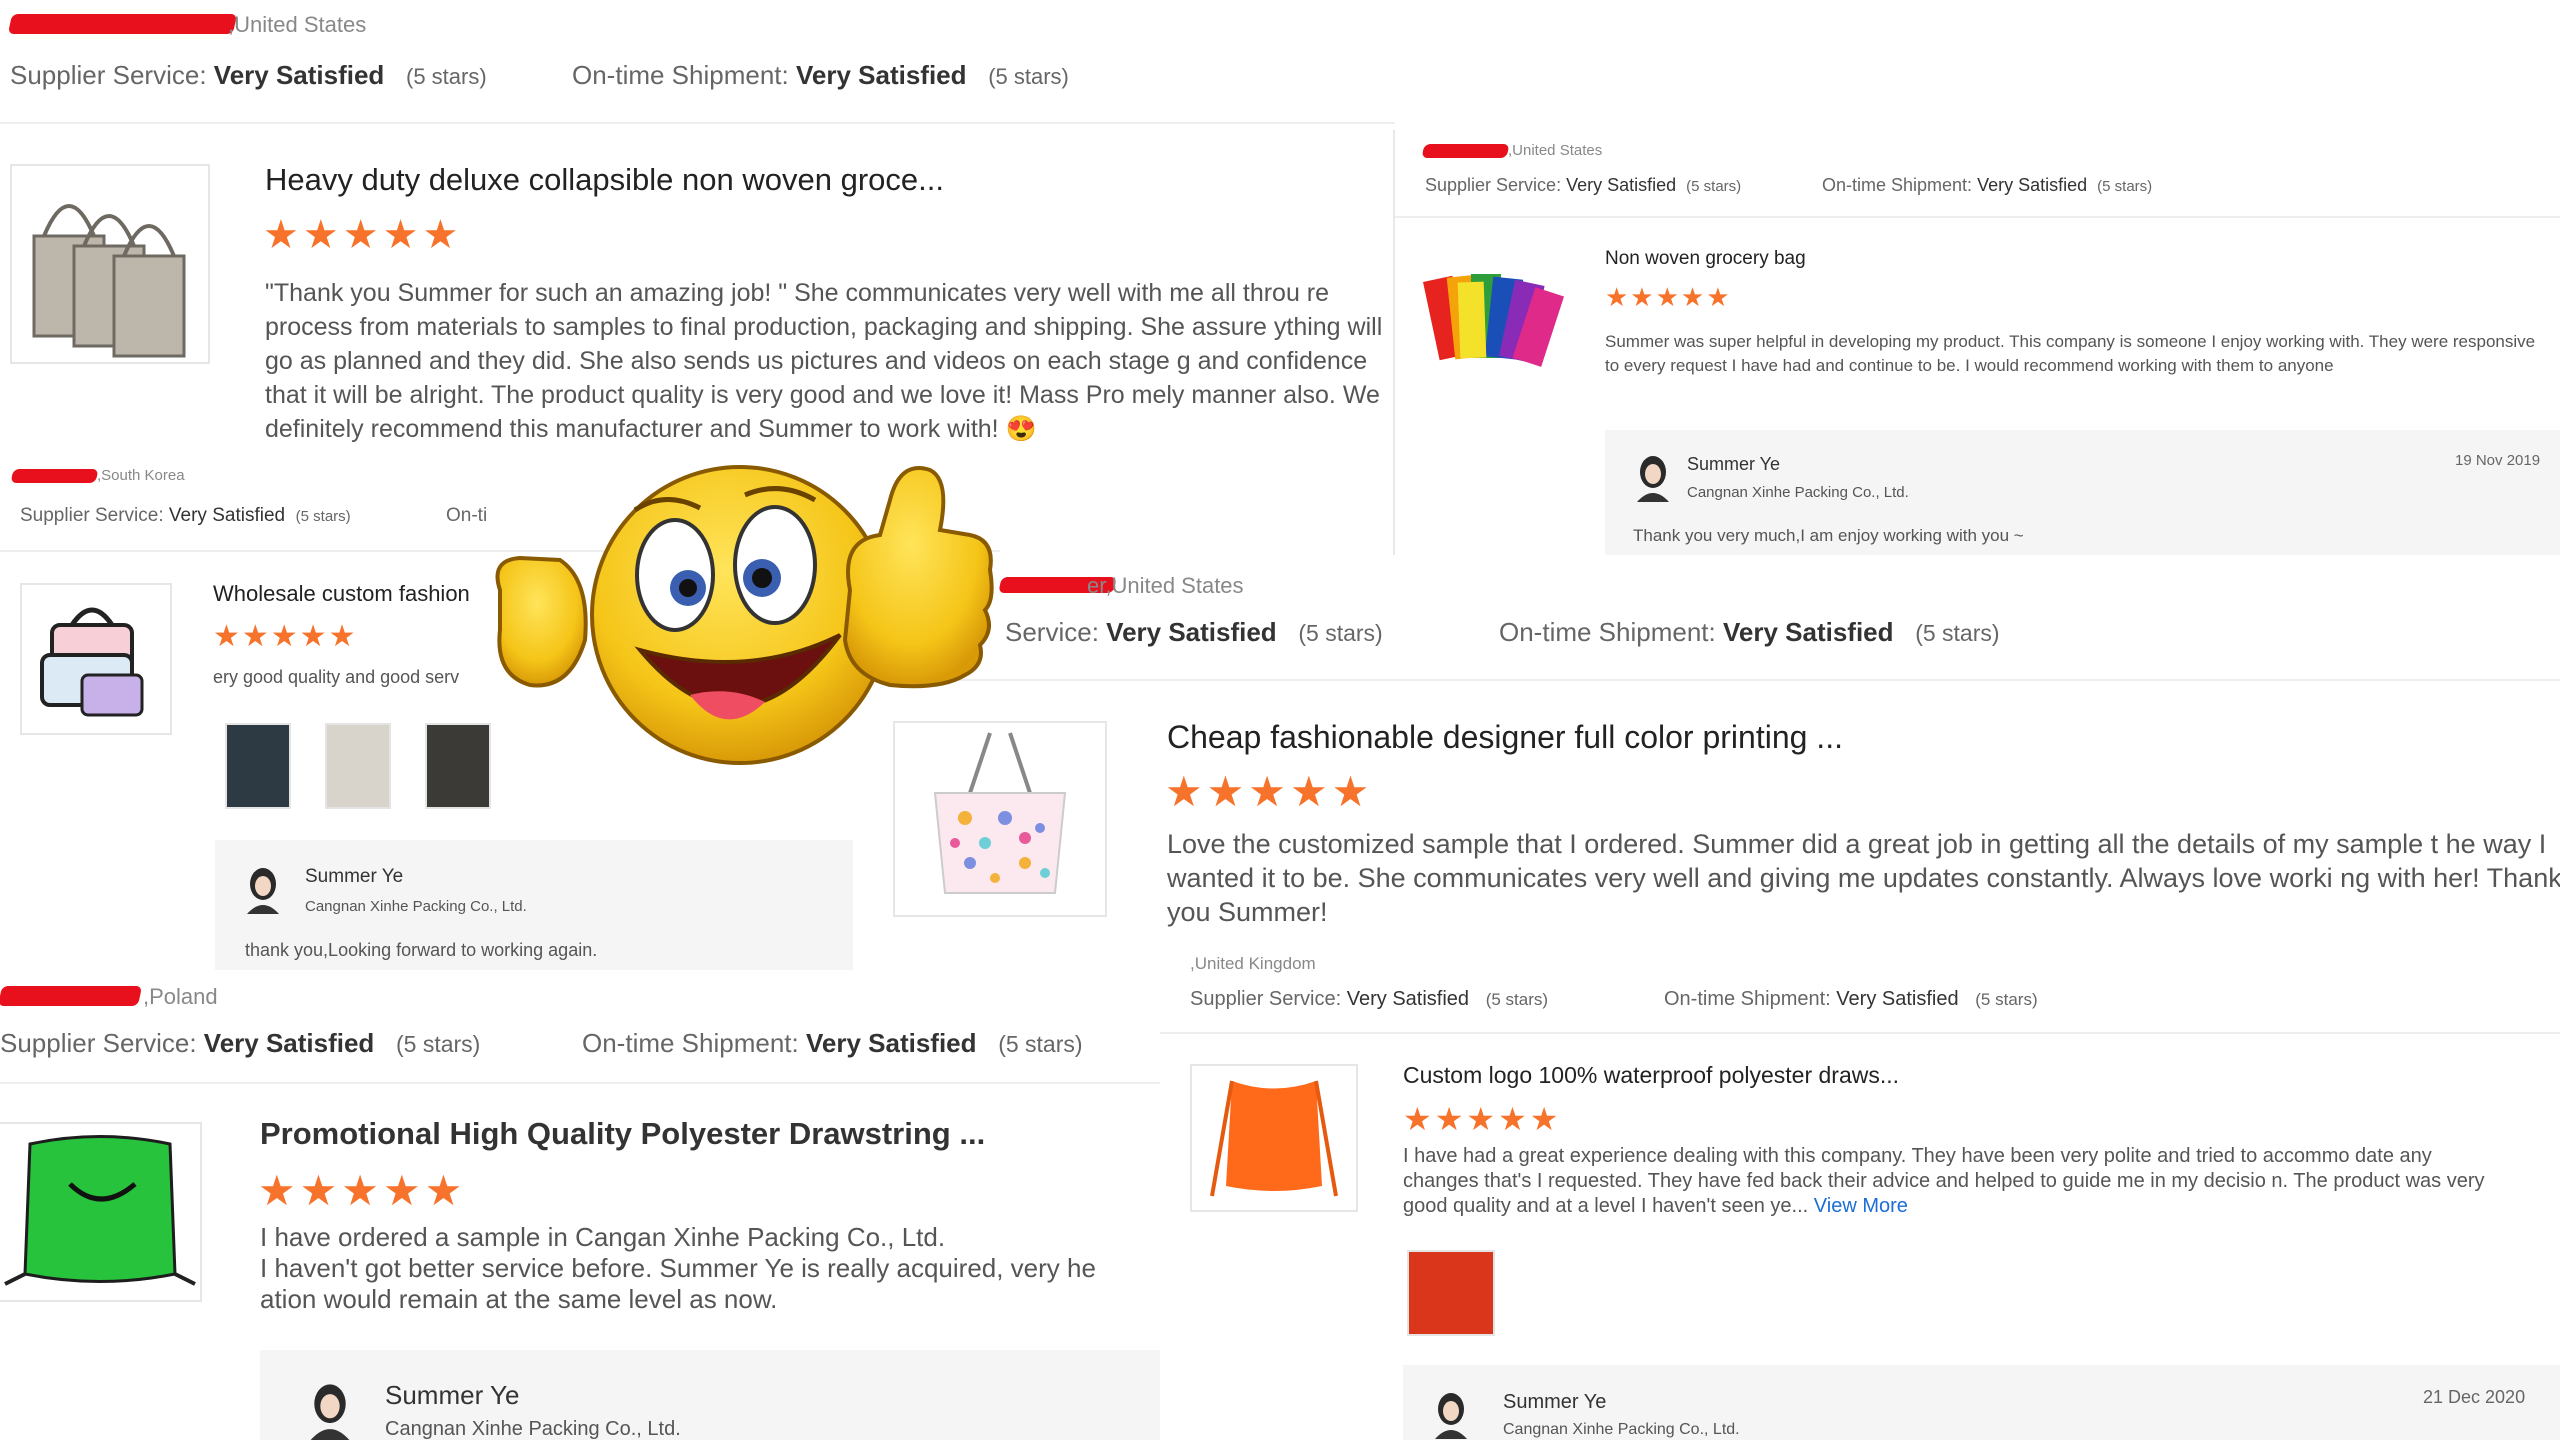  What do you see at coordinates (141, 475) in the screenshot?
I see `reviewer-country: ,South Korea` at bounding box center [141, 475].